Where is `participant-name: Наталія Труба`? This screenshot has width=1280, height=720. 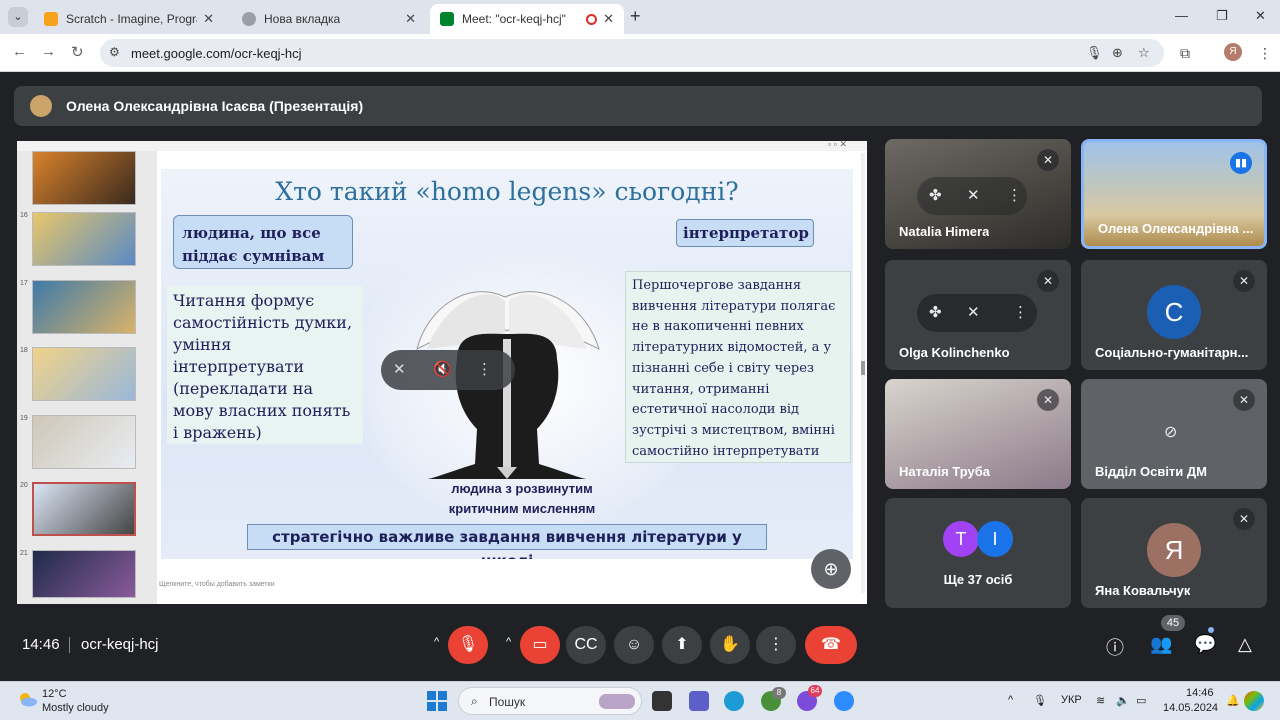 participant-name: Наталія Труба is located at coordinates (944, 471).